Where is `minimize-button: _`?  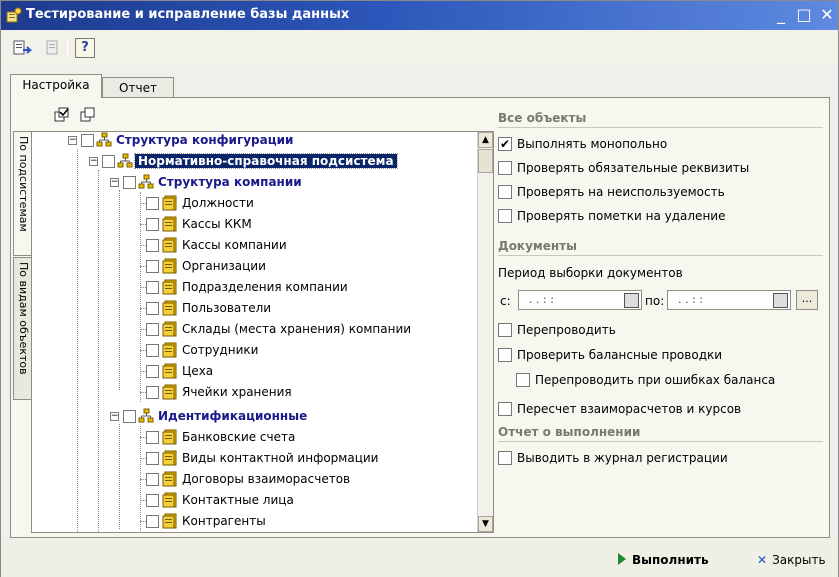
minimize-button: _ is located at coordinates (781, 15).